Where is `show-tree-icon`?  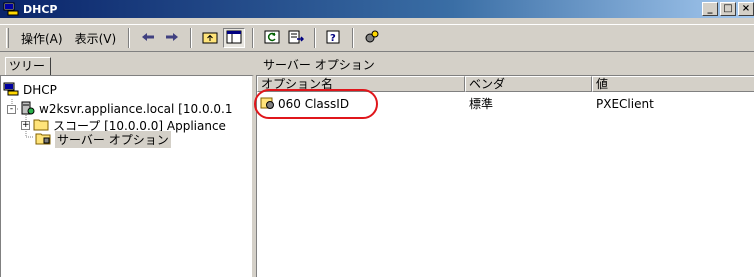 show-tree-icon is located at coordinates (234, 38).